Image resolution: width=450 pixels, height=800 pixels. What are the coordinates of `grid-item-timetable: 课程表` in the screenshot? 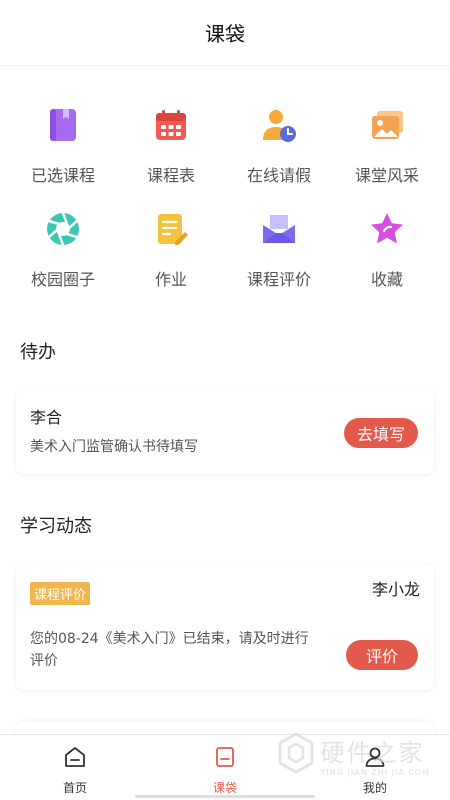 It's located at (171, 146).